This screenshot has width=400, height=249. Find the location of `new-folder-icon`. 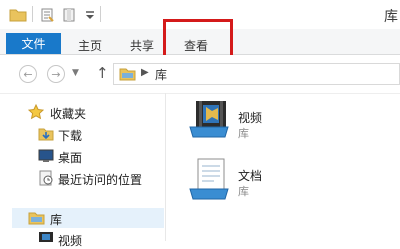

new-folder-icon is located at coordinates (69, 15).